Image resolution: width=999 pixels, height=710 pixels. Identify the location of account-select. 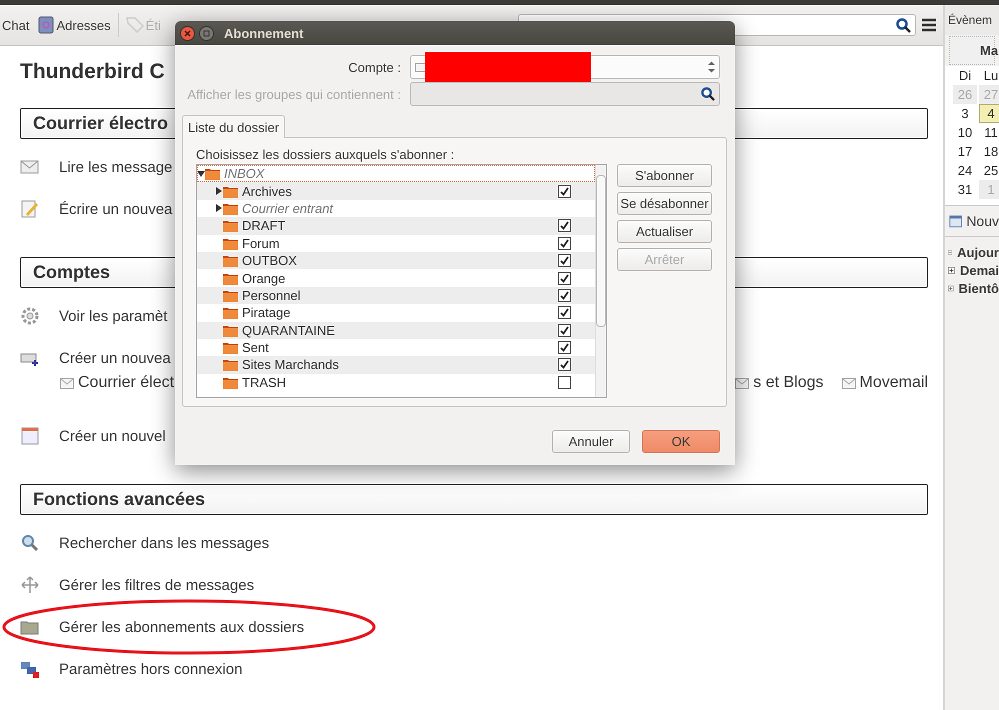
(565, 67).